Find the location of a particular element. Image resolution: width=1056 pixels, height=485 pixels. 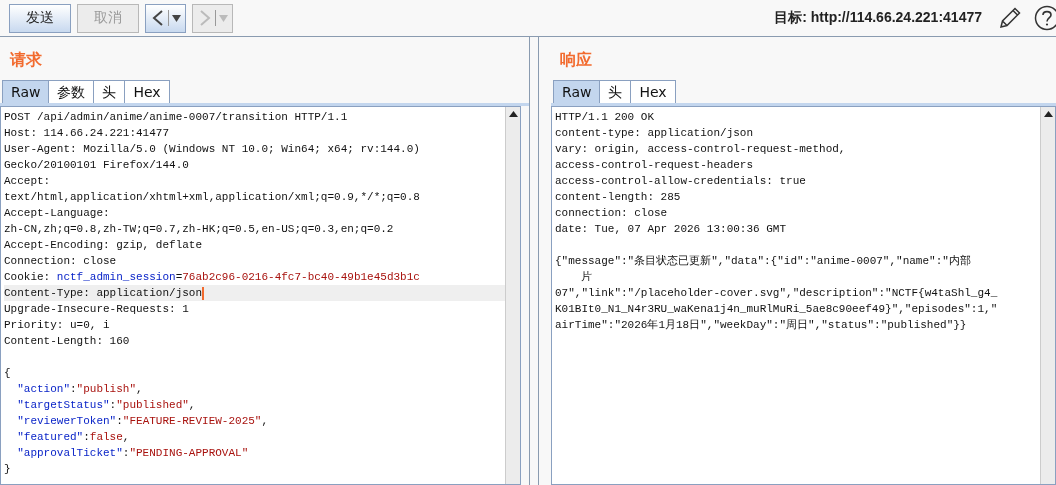

target-label: 目标: http://114.66.24.221:41477 is located at coordinates (878, 18).